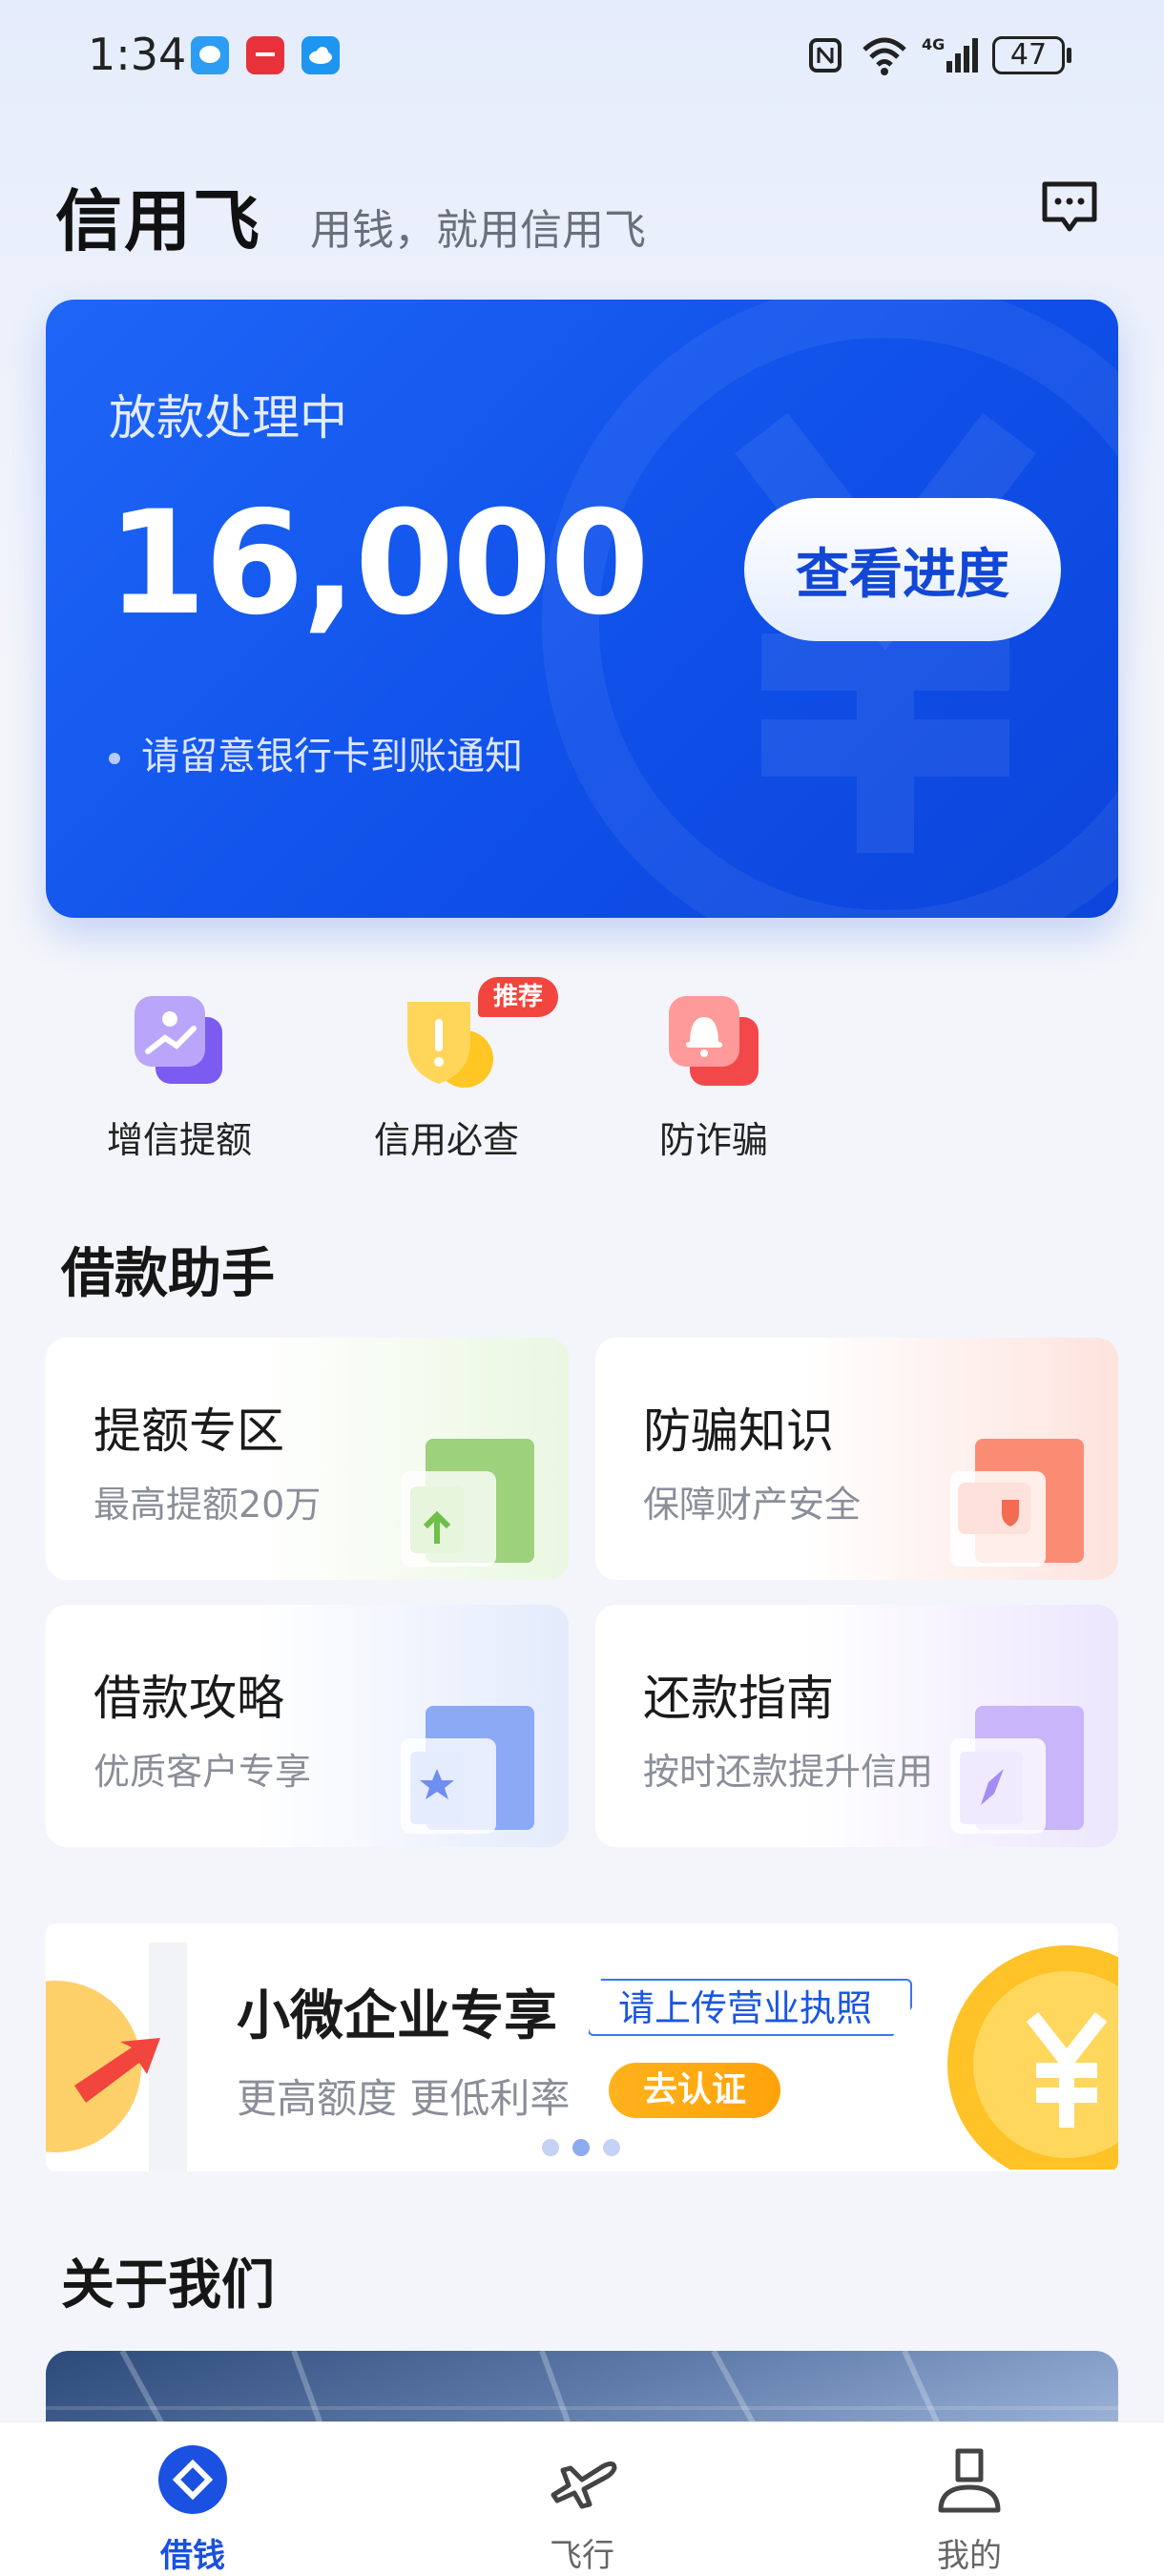 This screenshot has height=2576, width=1164. I want to click on tile-subtitle: 最高提额20万, so click(208, 1505).